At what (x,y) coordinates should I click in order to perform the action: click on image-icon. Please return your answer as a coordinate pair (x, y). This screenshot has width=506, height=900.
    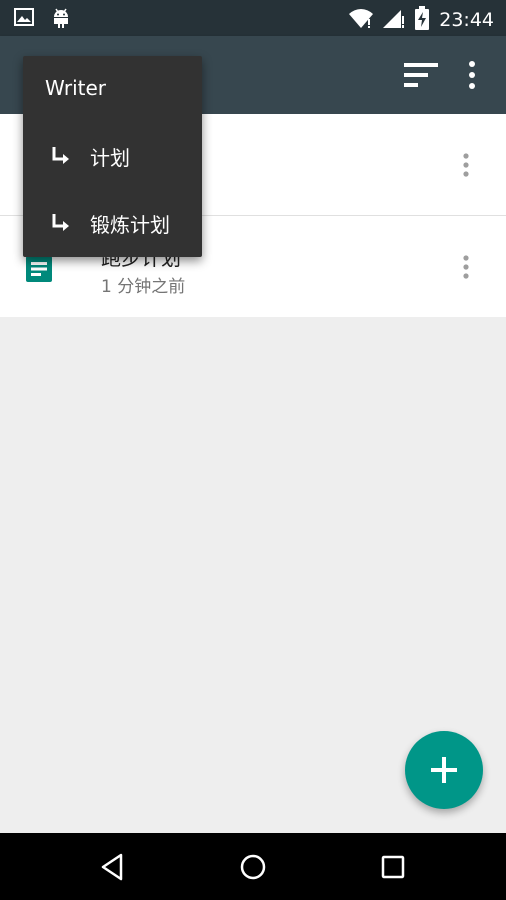
    Looking at the image, I should click on (24, 20).